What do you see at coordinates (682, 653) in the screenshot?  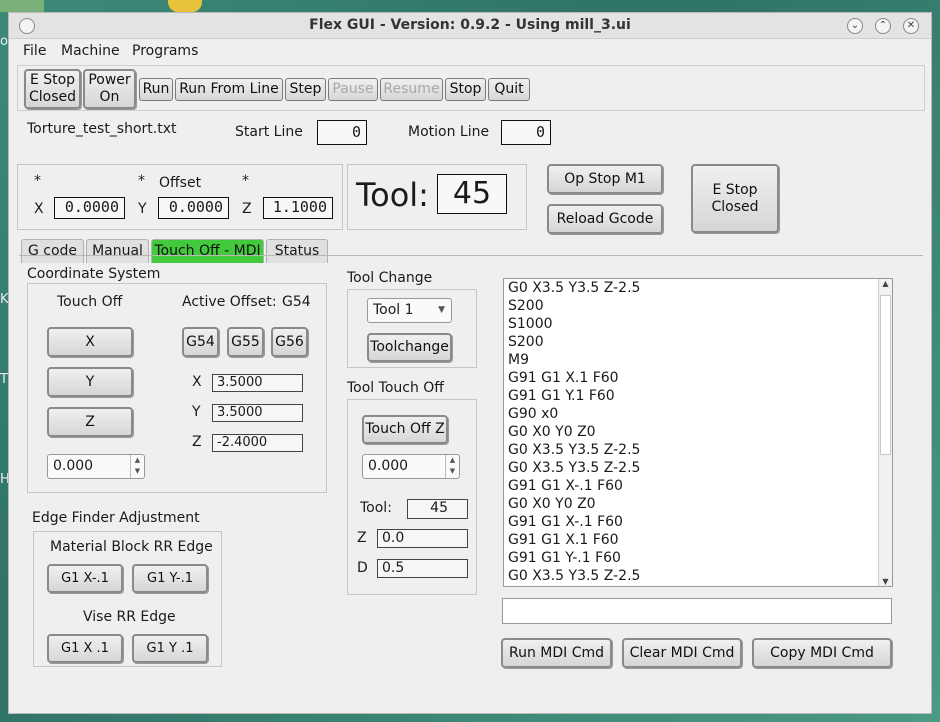 I see `clear-mdi-button: Clear MDI Cmd` at bounding box center [682, 653].